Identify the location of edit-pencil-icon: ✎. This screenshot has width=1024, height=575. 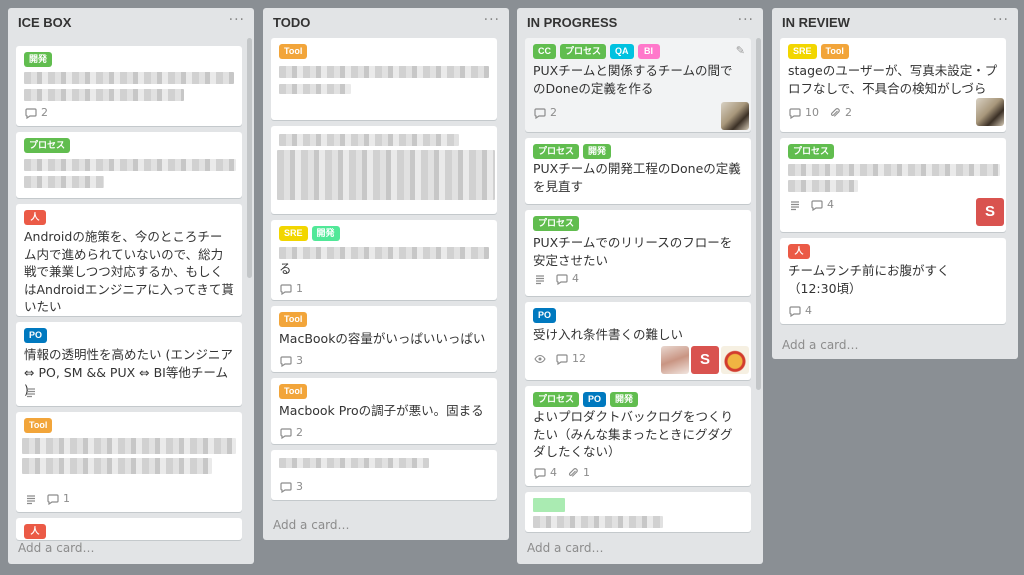
(740, 50).